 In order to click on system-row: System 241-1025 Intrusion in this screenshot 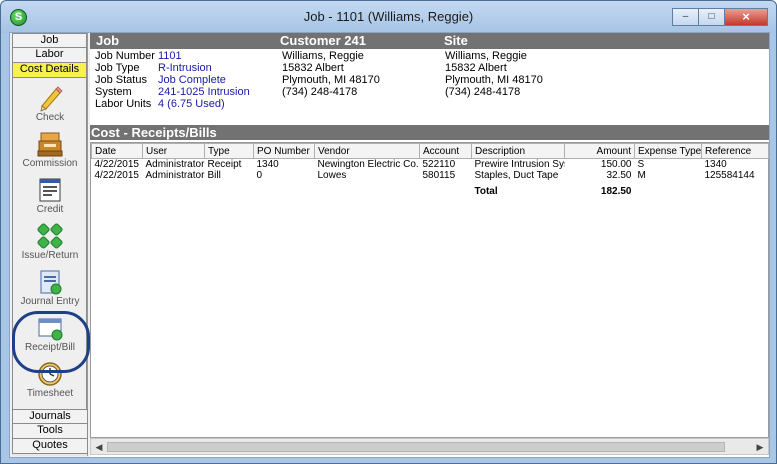, I will do `click(172, 92)`.